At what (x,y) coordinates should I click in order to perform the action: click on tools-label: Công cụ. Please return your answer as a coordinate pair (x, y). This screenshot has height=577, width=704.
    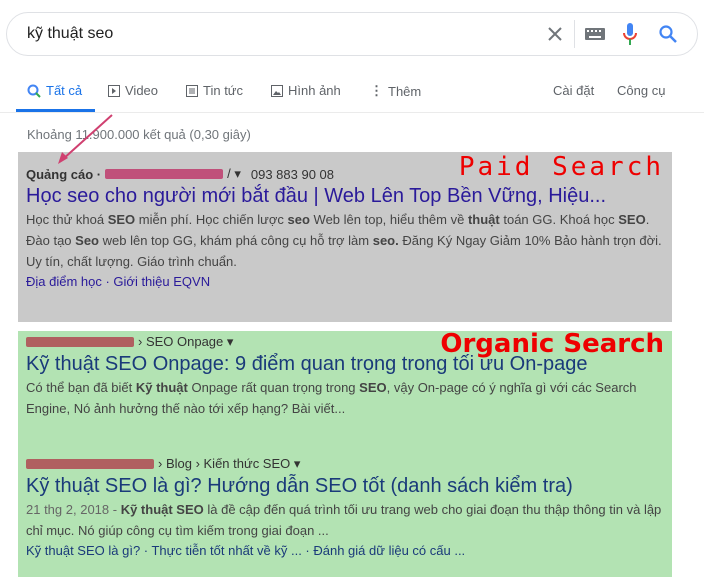
    Looking at the image, I should click on (641, 90).